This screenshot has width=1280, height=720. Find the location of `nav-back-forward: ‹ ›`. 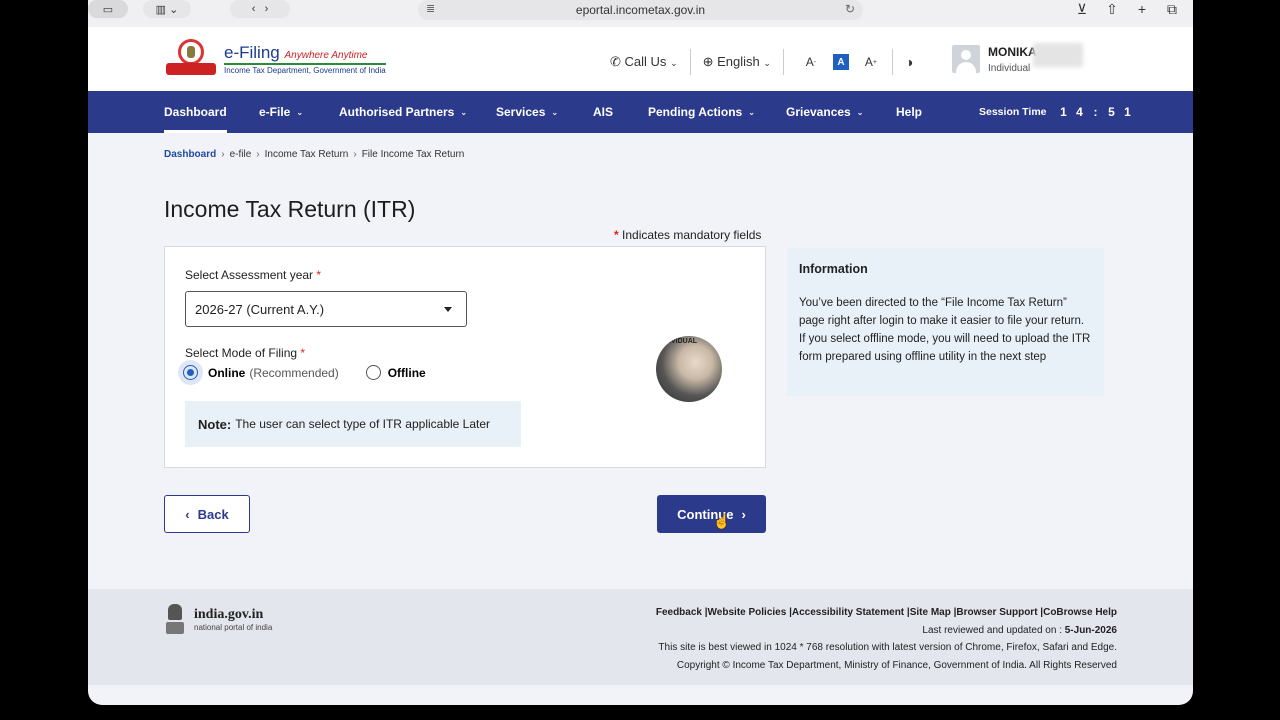

nav-back-forward: ‹ › is located at coordinates (260, 9).